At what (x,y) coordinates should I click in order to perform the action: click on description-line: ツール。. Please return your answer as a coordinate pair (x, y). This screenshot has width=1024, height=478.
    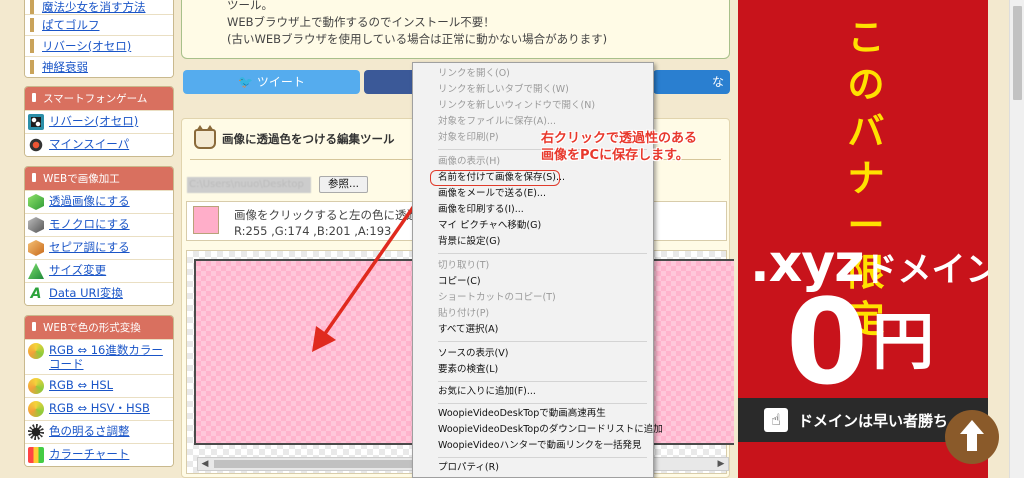
    Looking at the image, I should click on (250, 6).